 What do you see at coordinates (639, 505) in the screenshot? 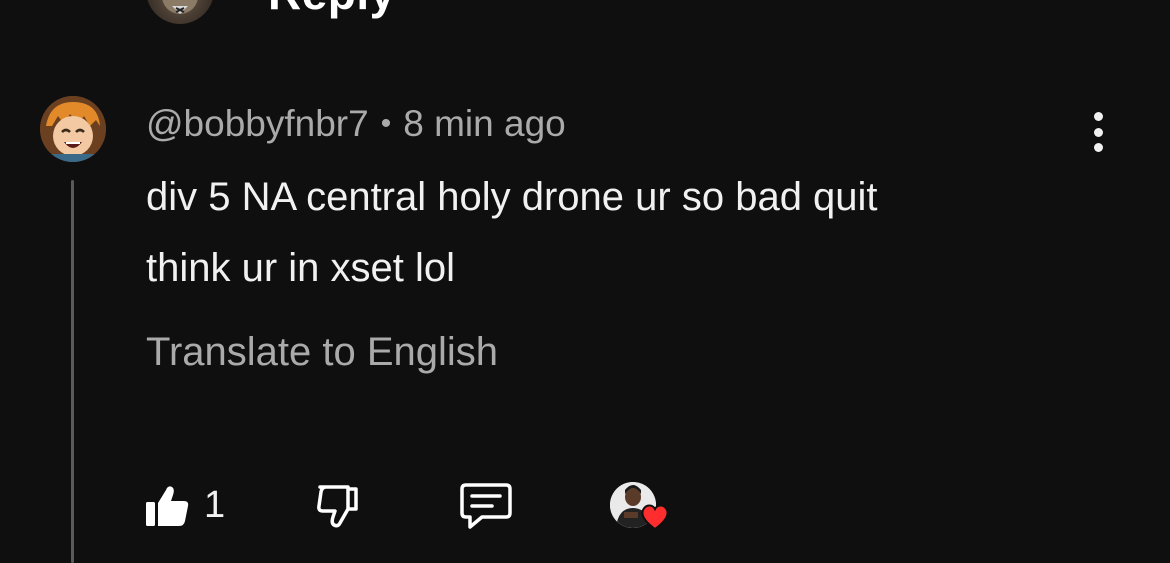
I see `creator-heart` at bounding box center [639, 505].